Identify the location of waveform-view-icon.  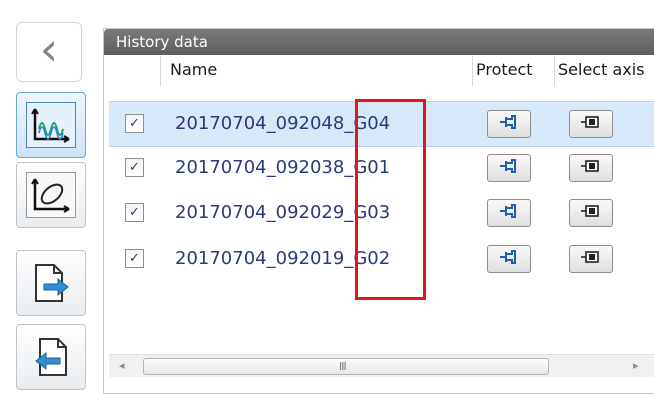
(51, 125).